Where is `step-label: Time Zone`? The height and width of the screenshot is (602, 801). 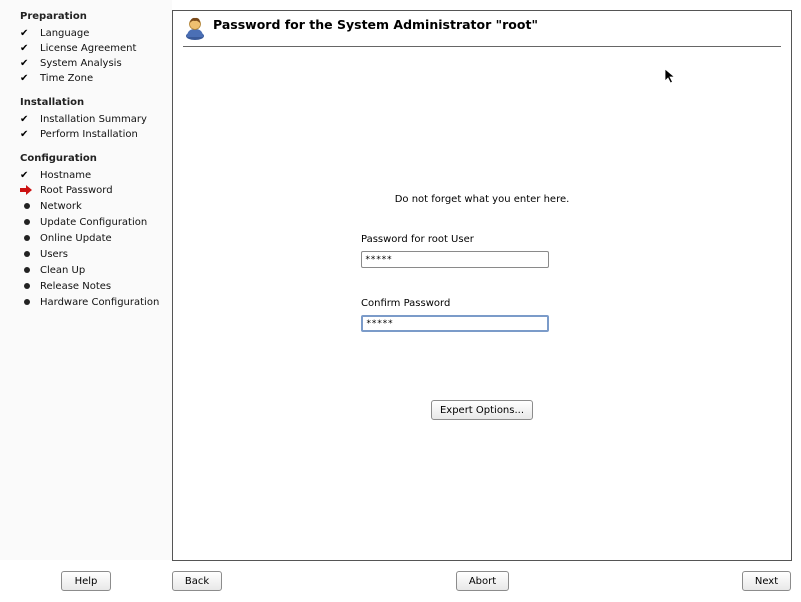
step-label: Time Zone is located at coordinates (67, 78).